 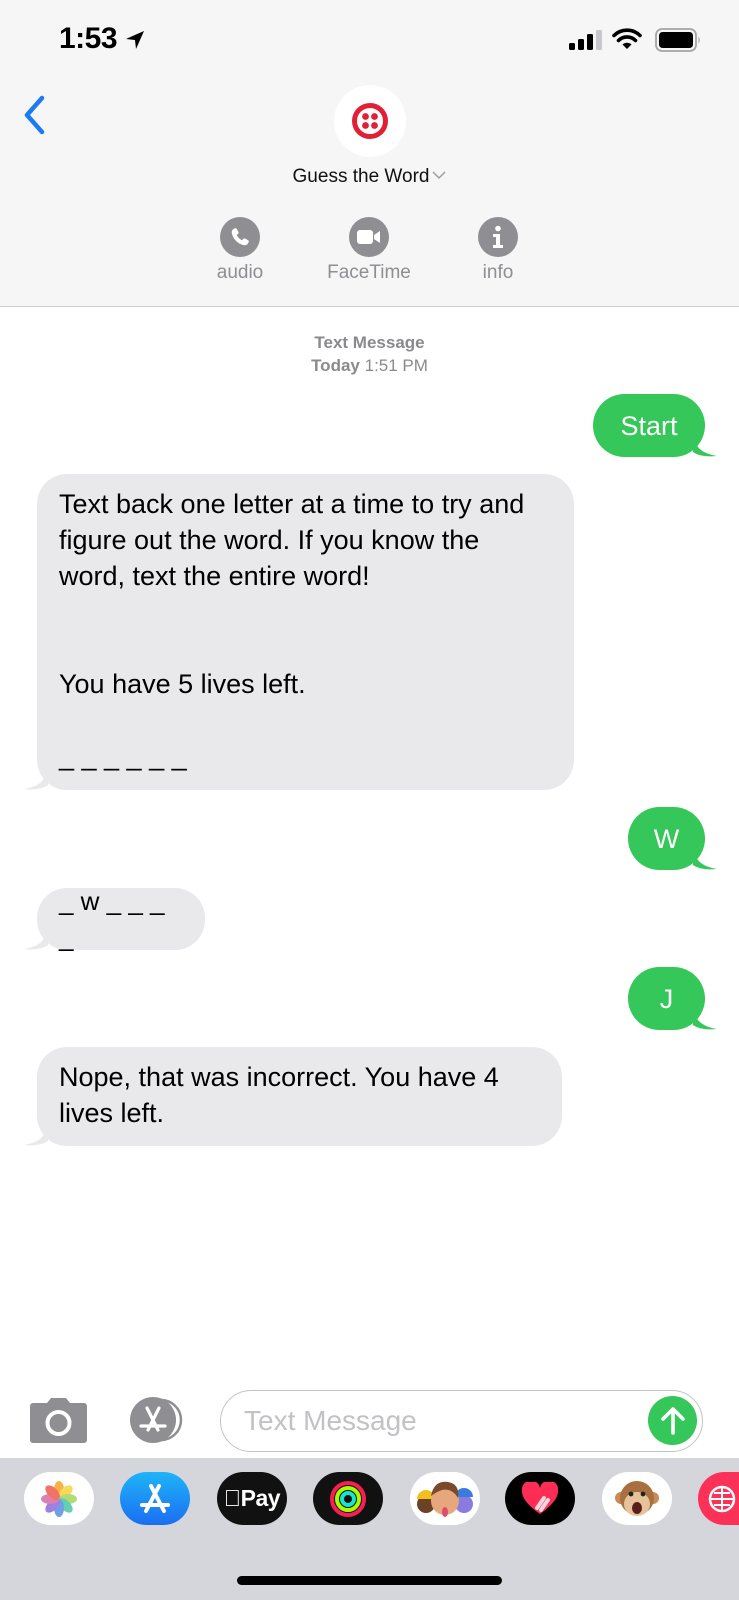 I want to click on app-activity, so click(x=348, y=1498).